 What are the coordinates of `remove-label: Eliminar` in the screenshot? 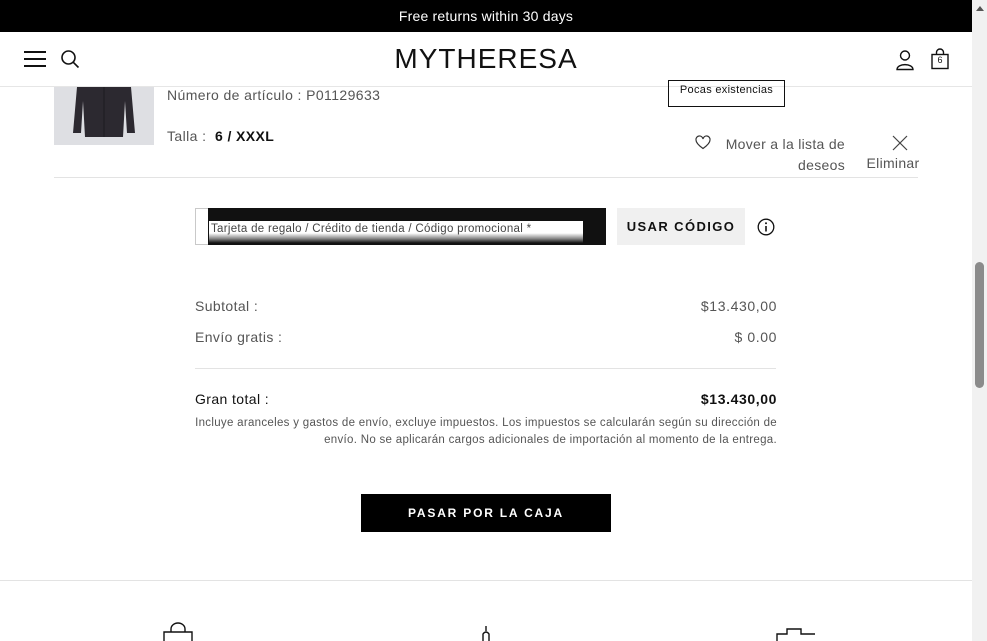 It's located at (893, 163).